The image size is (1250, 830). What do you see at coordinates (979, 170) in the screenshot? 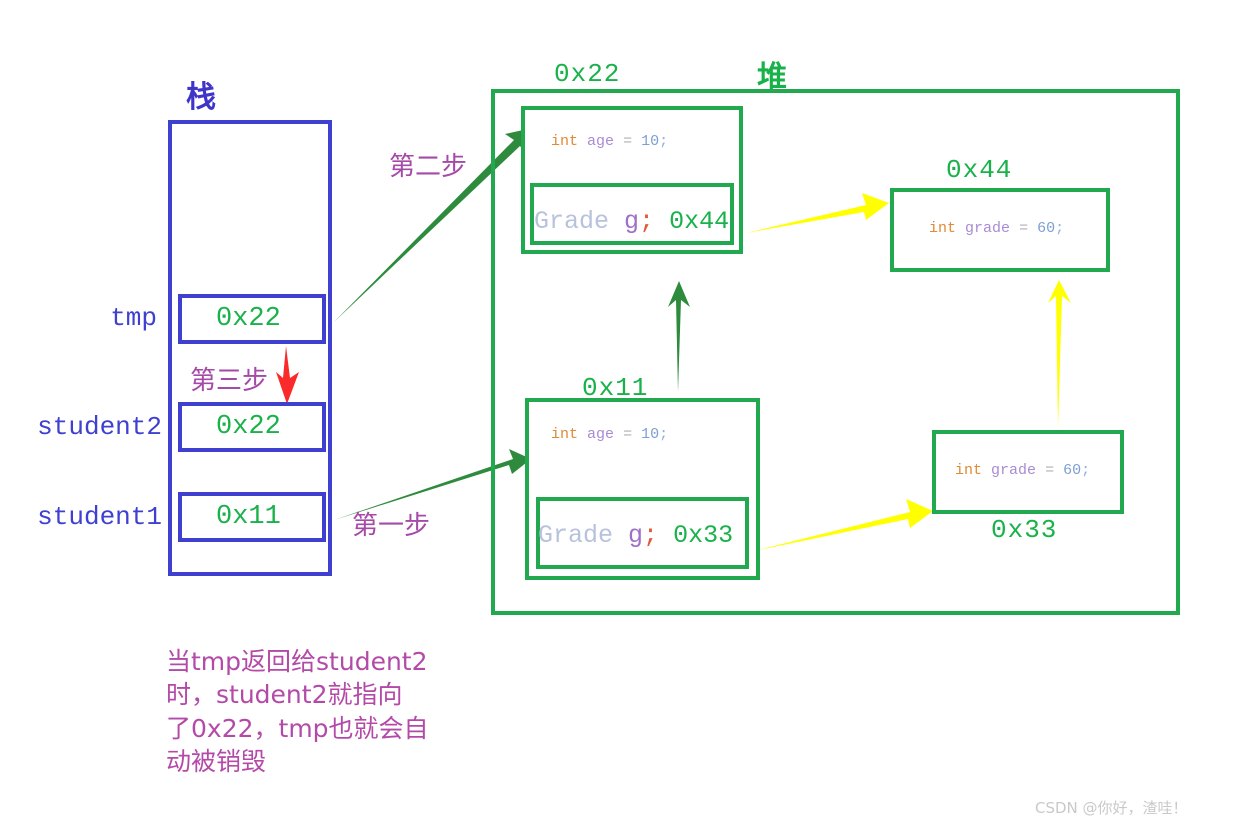
I see `heap-address-label-0x44: 0x44` at bounding box center [979, 170].